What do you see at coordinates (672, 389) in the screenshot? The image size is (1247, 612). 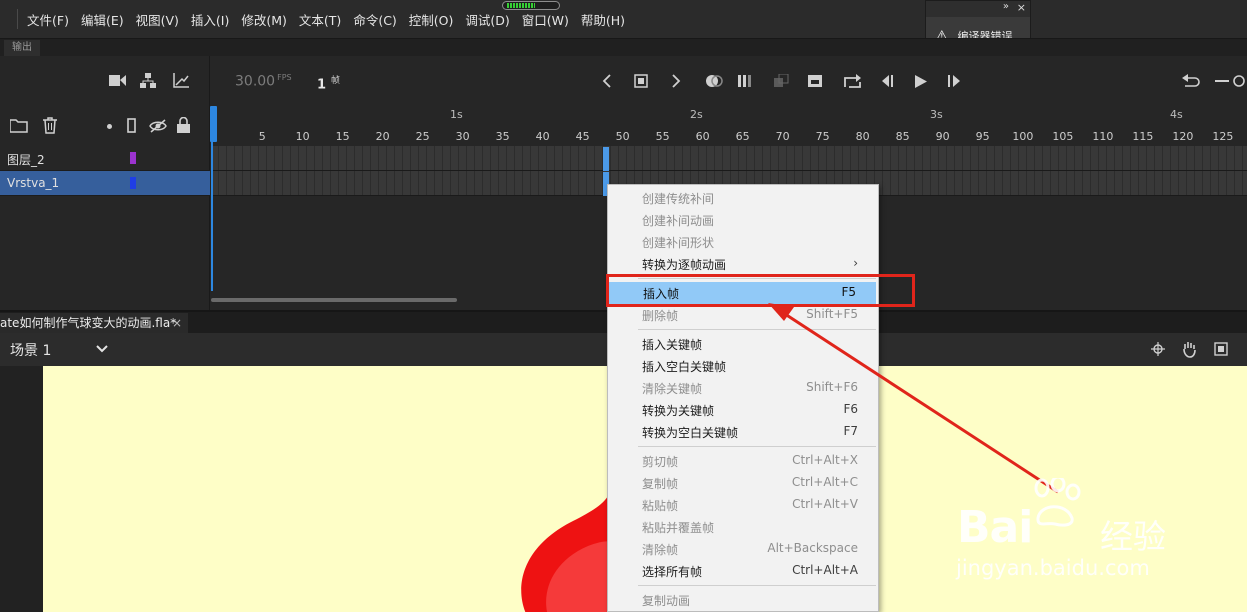 I see `menu-item-label: 清除关键帧` at bounding box center [672, 389].